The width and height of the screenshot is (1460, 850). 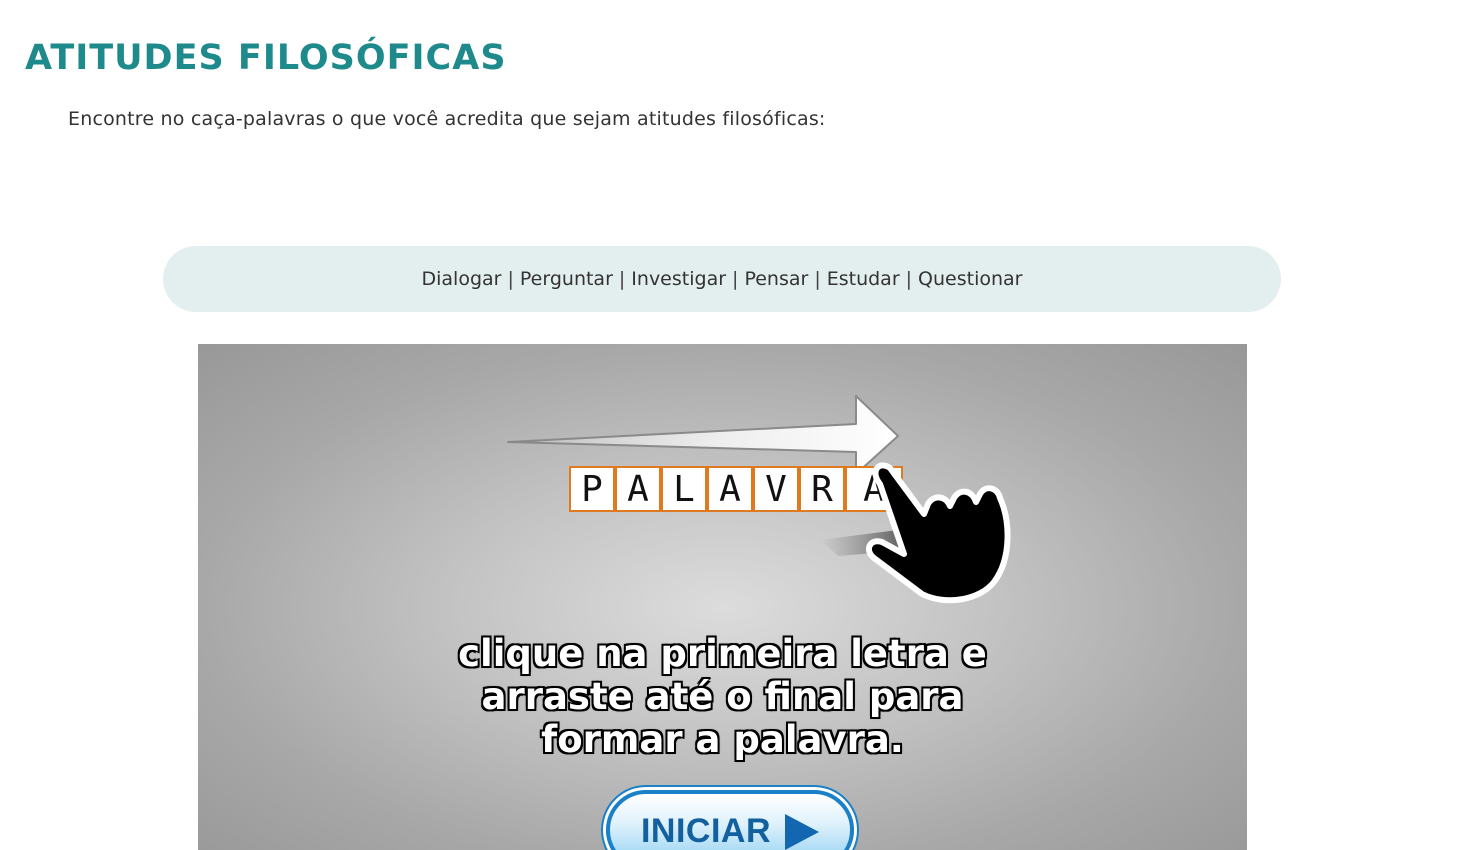 I want to click on word-perguntar: Perguntar, so click(x=566, y=279).